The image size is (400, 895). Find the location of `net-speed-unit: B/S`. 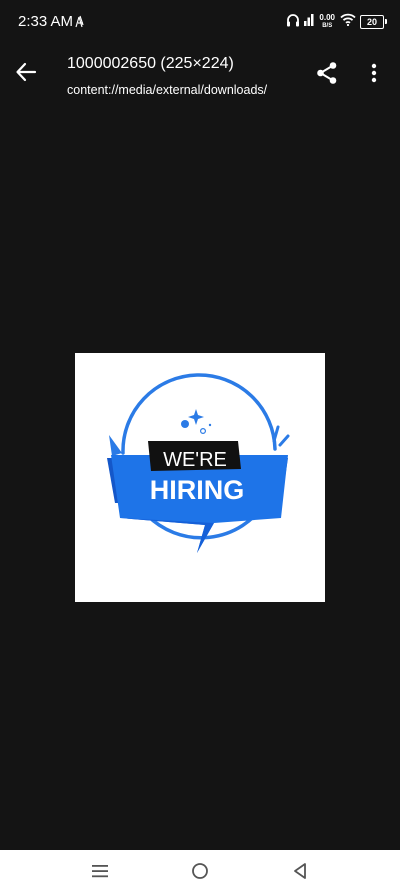

net-speed-unit: B/S is located at coordinates (327, 26).